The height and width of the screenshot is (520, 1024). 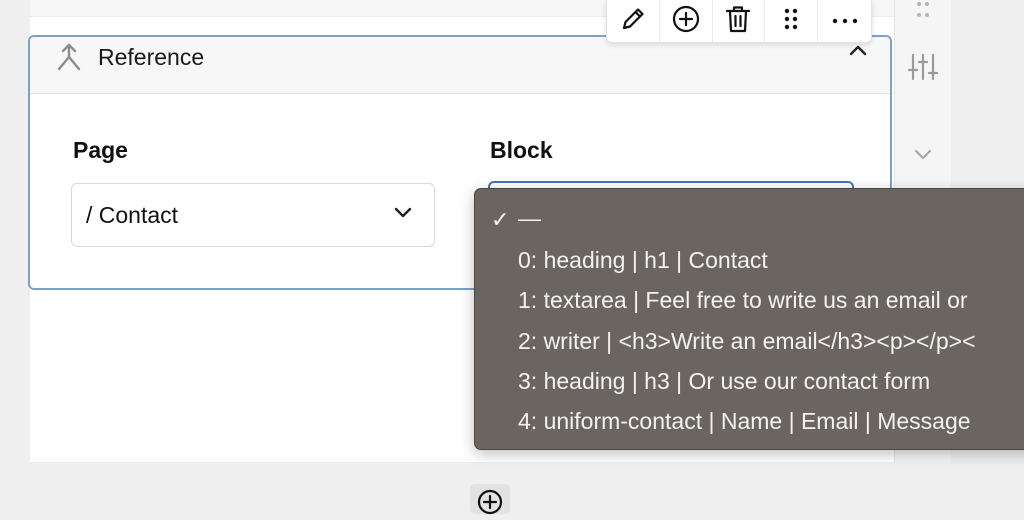 What do you see at coordinates (643, 260) in the screenshot?
I see `dropdown-option: 0: heading | h1 | Contact` at bounding box center [643, 260].